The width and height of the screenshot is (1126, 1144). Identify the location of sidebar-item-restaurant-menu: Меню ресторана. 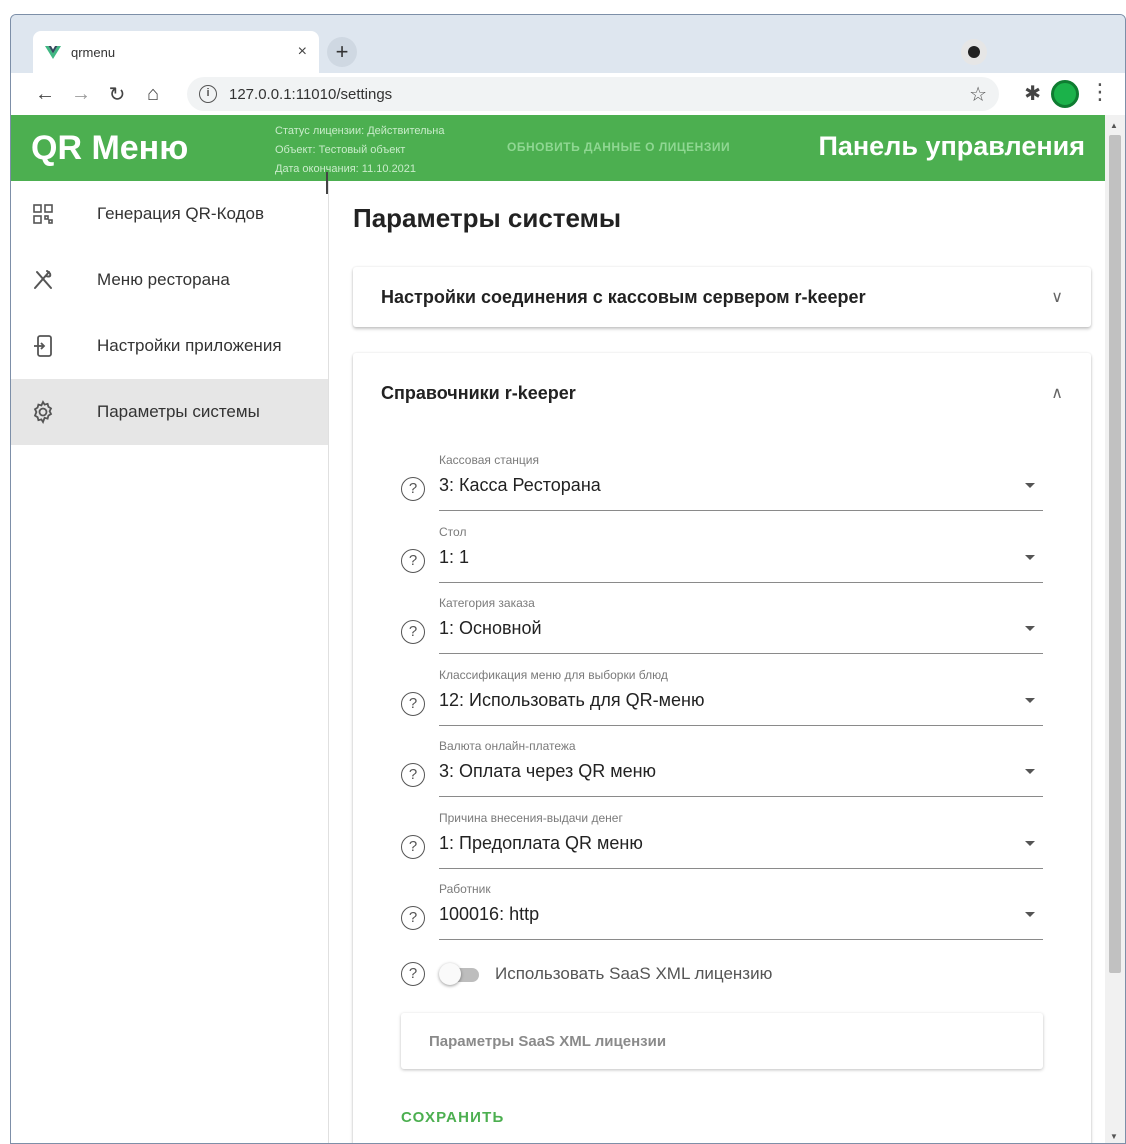
(169, 280).